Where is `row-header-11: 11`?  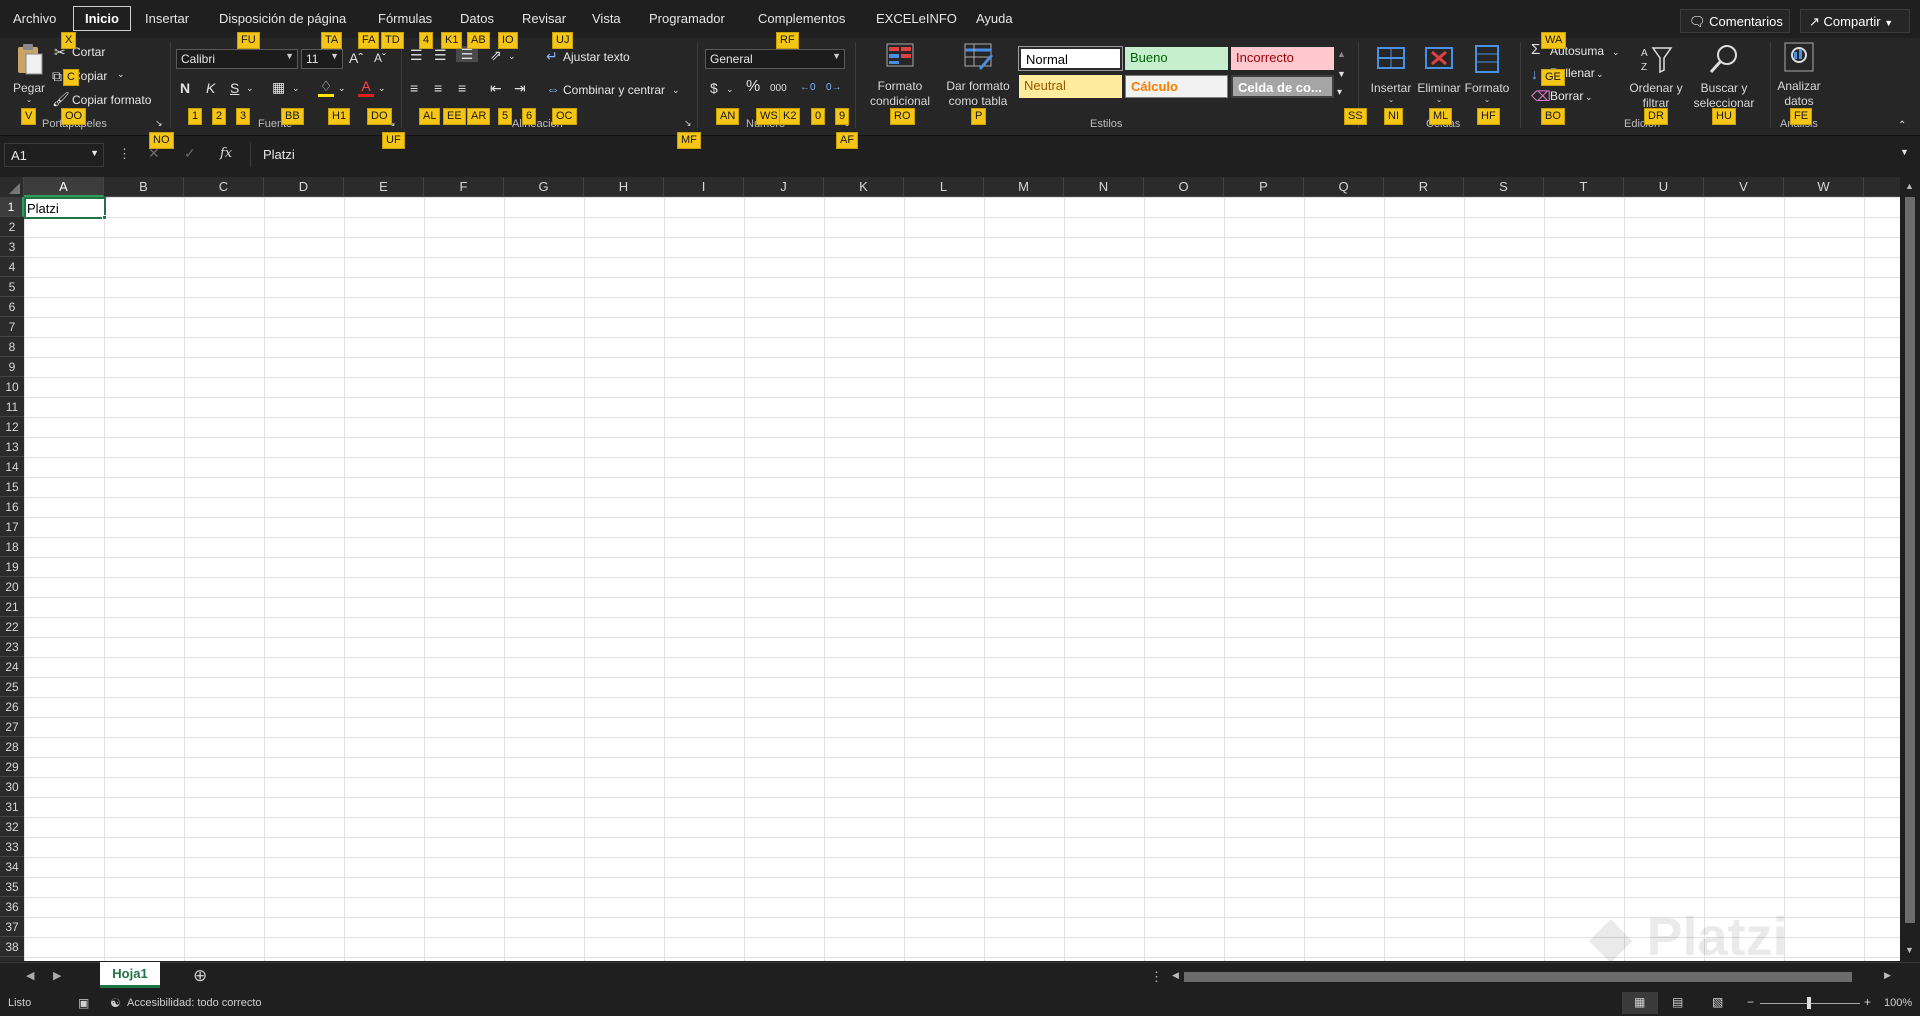 row-header-11: 11 is located at coordinates (12, 407).